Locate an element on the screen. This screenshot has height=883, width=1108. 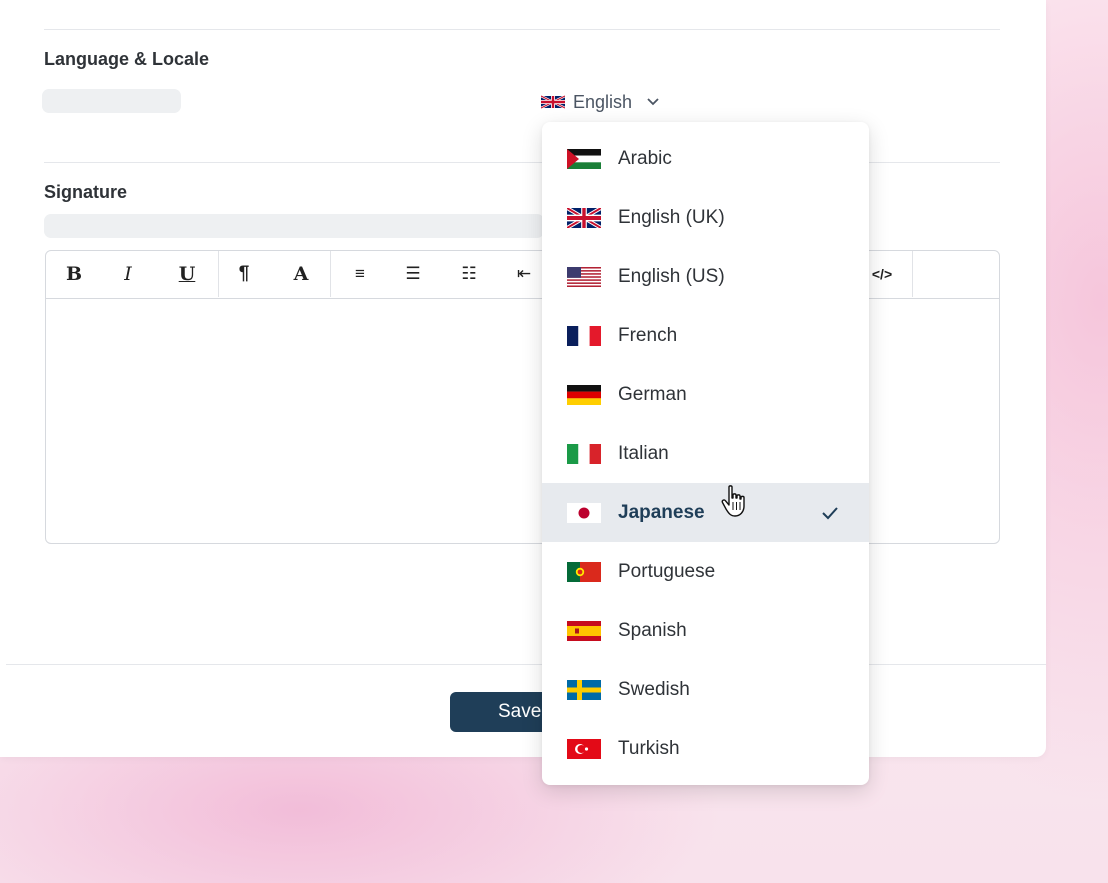
bold-button: B is located at coordinates (74, 274).